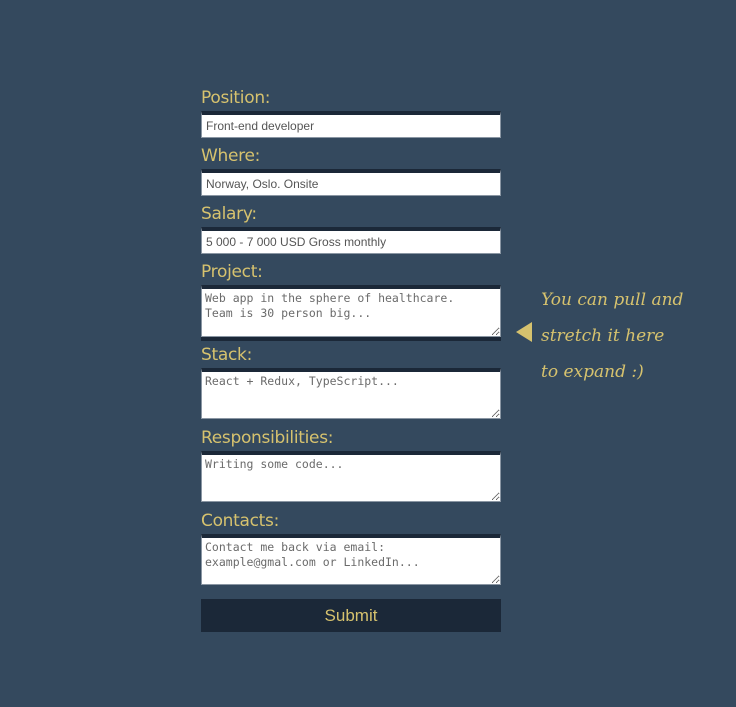  What do you see at coordinates (232, 272) in the screenshot?
I see `project-label: Project:` at bounding box center [232, 272].